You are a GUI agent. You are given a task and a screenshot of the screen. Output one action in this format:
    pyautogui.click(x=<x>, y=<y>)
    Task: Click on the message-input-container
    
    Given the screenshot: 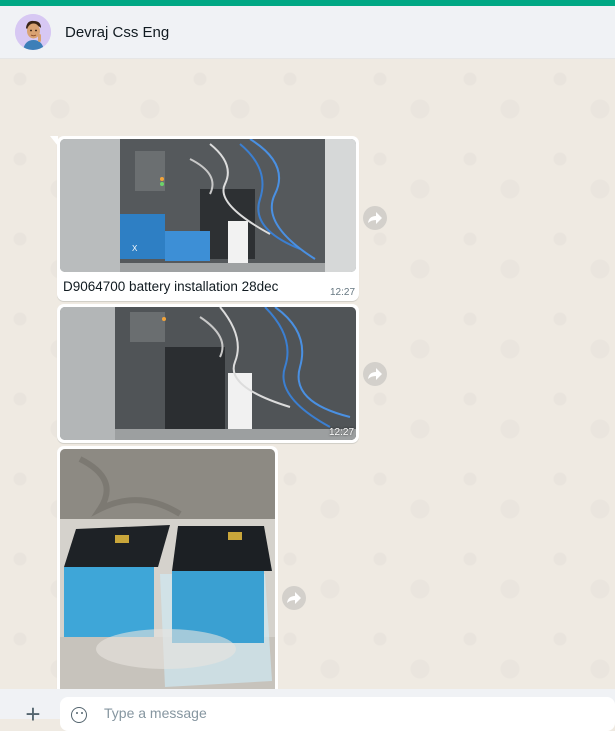 What is the action you would take?
    pyautogui.click(x=337, y=714)
    